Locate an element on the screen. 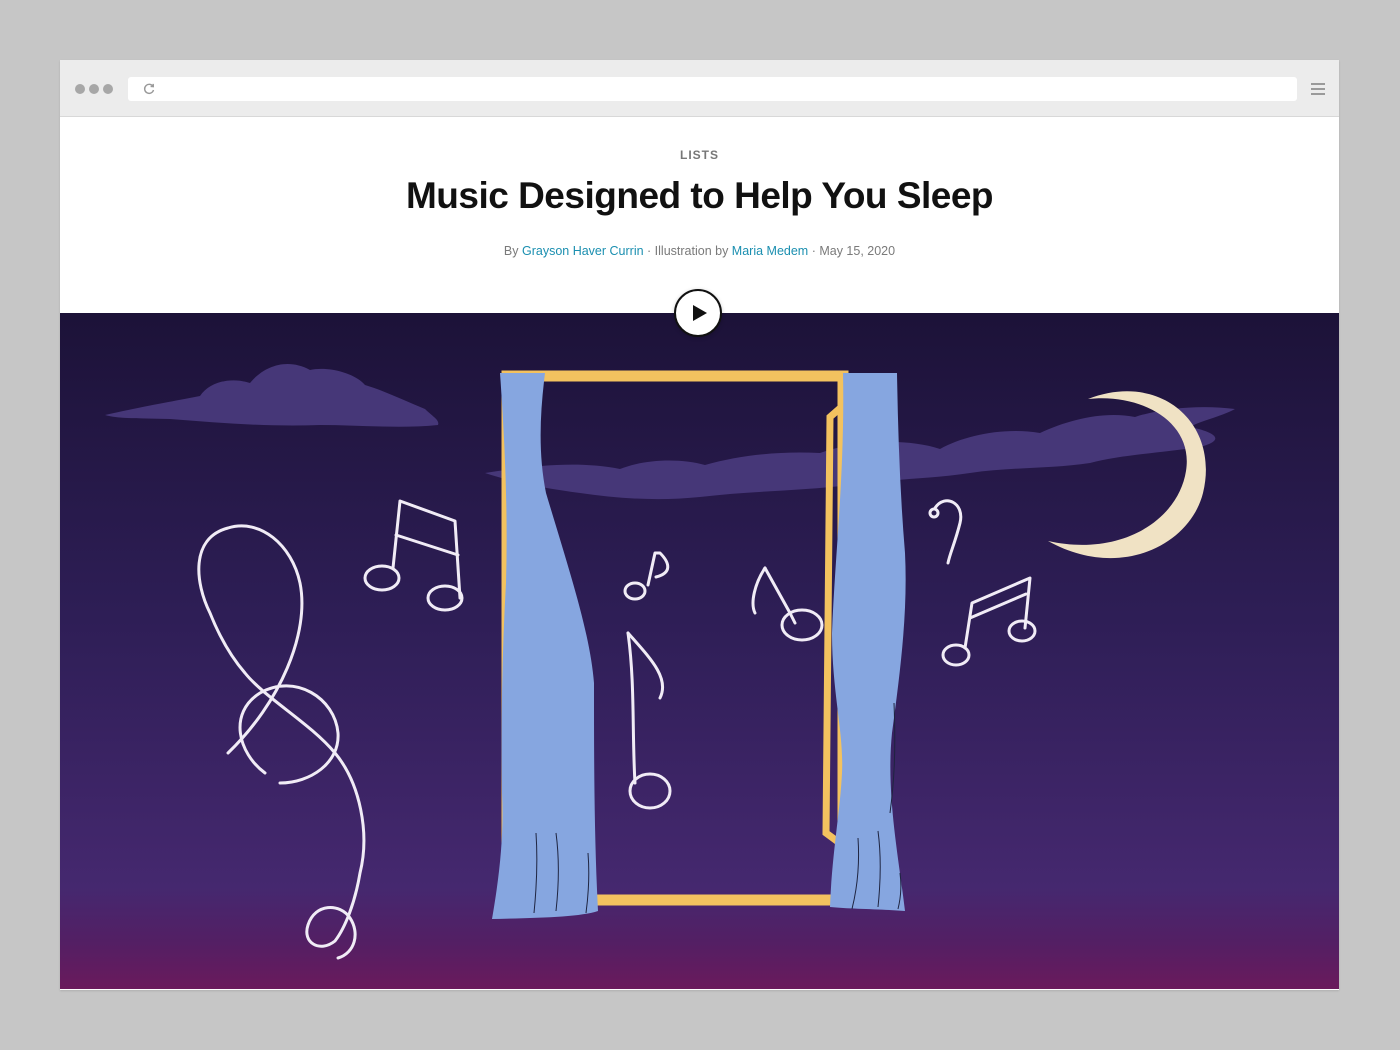  byline-illustration-prefix: · Illustration by is located at coordinates (687, 251).